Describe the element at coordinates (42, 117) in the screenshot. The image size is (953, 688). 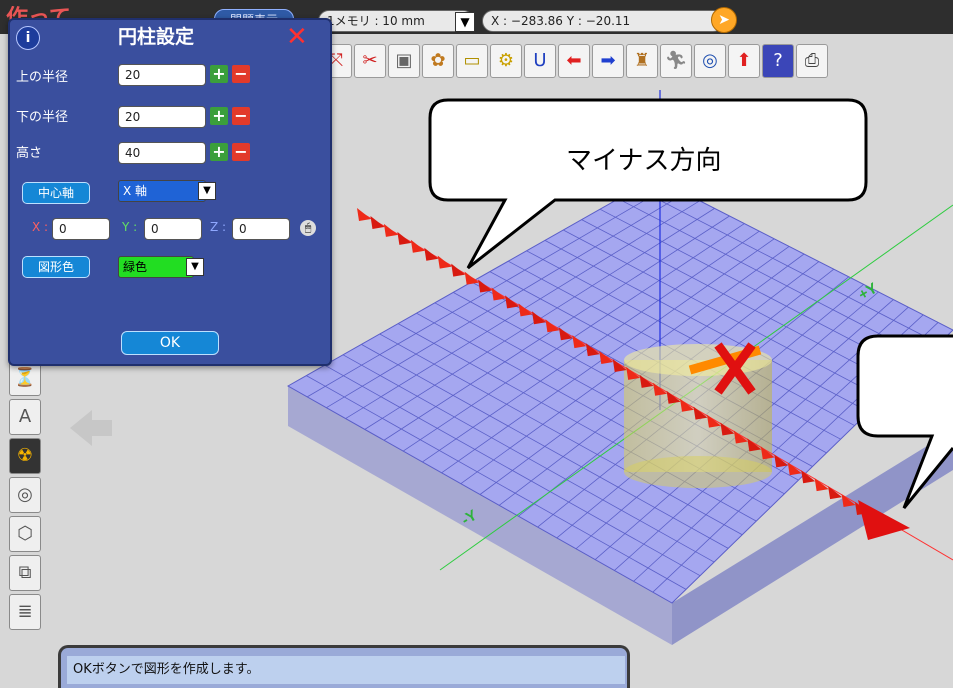
I see `bottom-radius-label: 下の半径` at that location.